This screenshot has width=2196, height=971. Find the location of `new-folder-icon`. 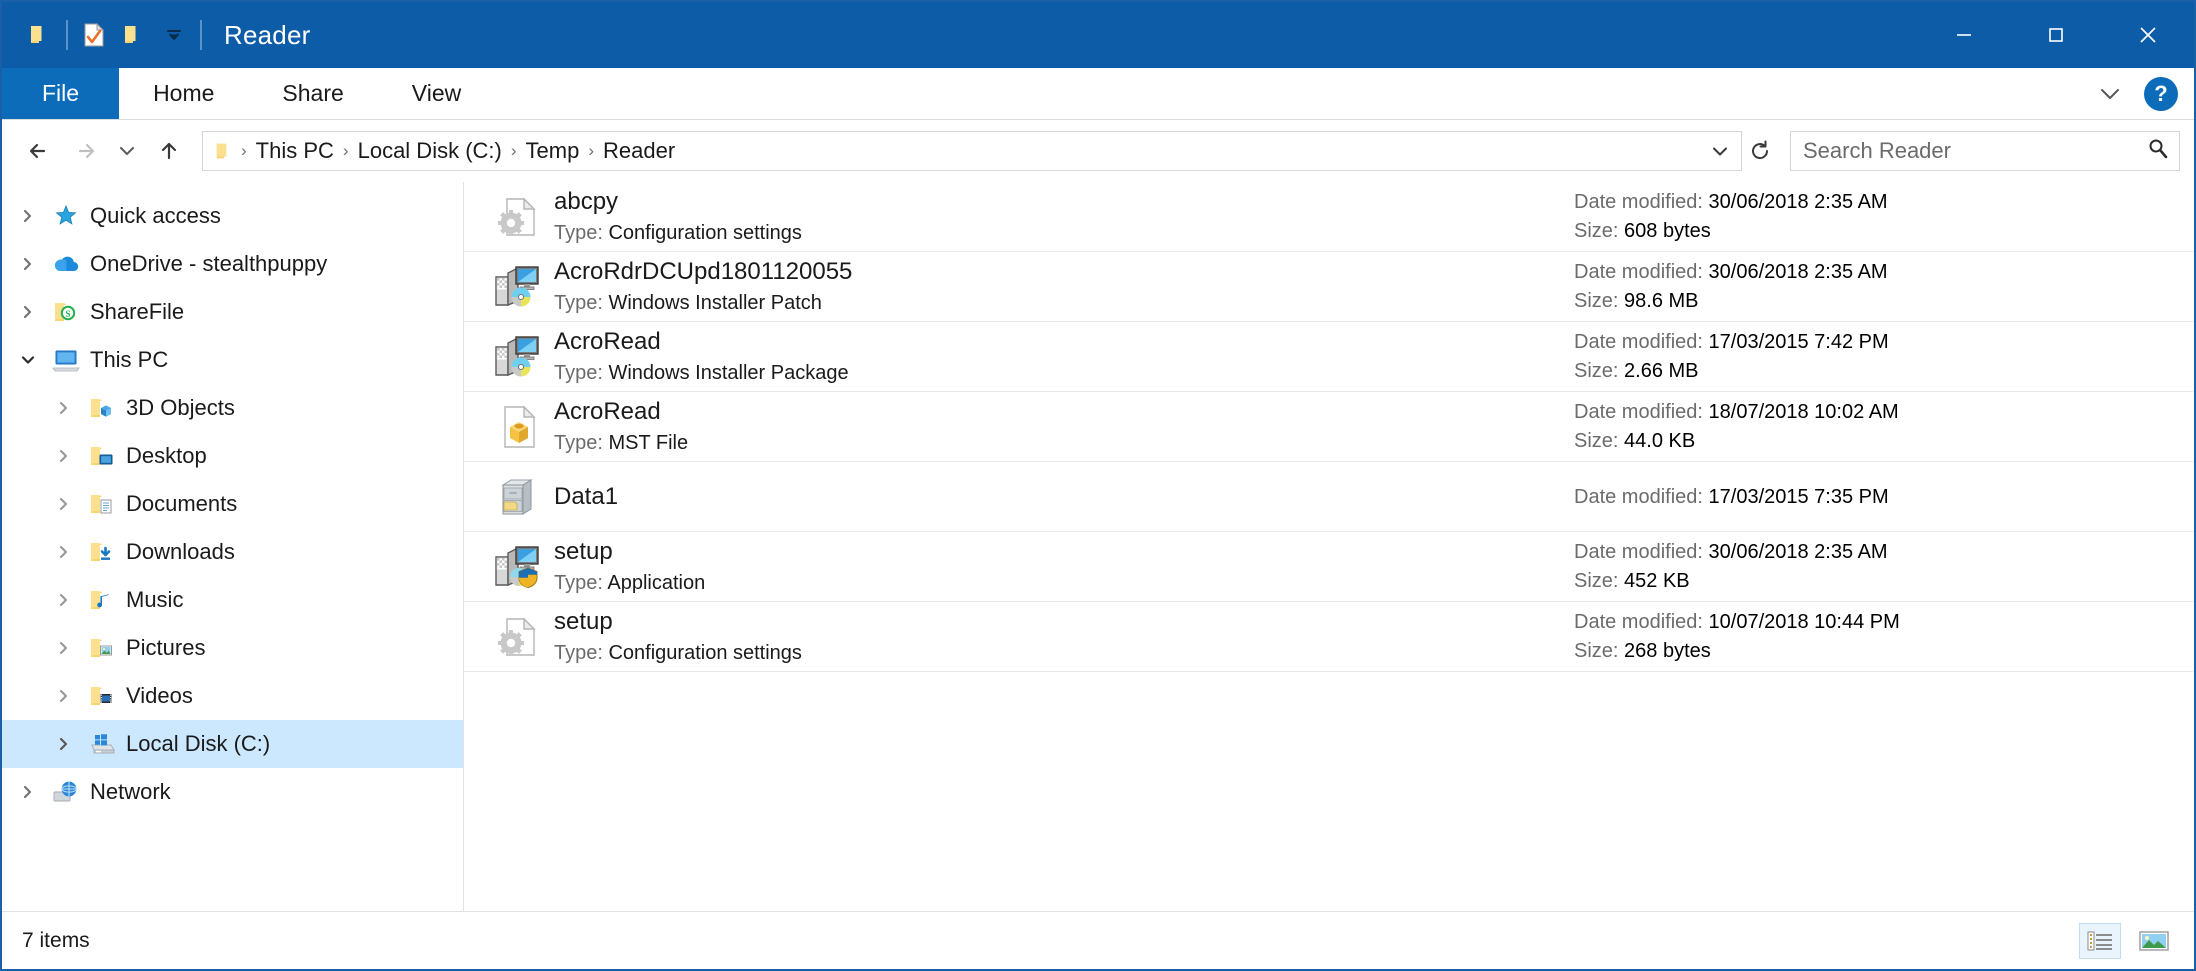

new-folder-icon is located at coordinates (134, 35).